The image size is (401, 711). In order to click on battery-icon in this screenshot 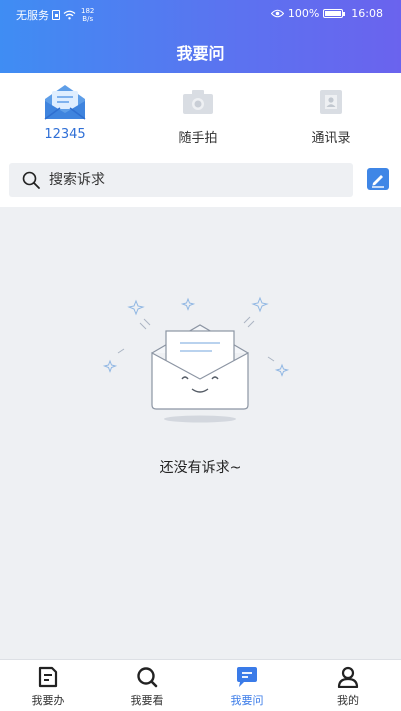, I will do `click(334, 13)`.